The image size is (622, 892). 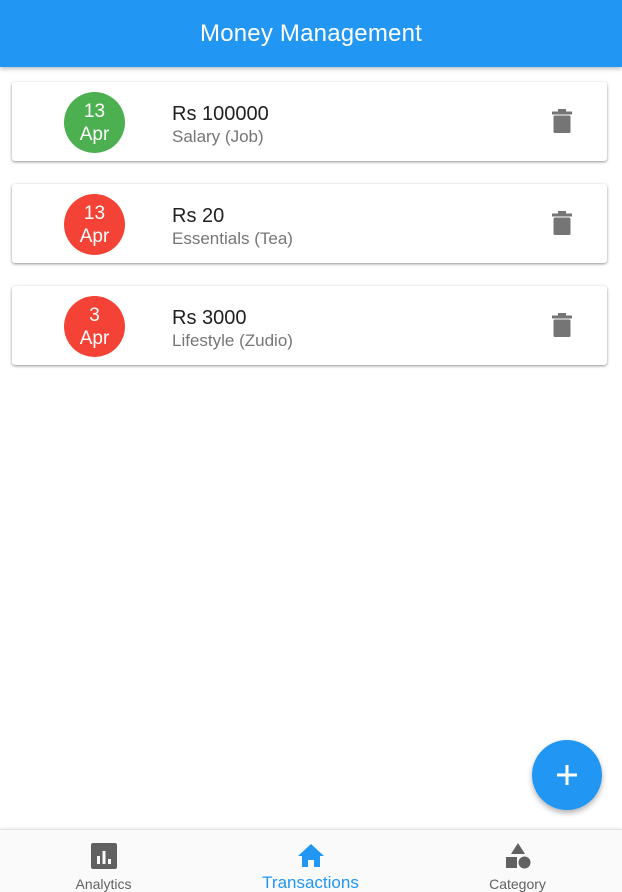 I want to click on transaction-card: 13 Apr Rs 20 Essentials (Tea), so click(x=309, y=223).